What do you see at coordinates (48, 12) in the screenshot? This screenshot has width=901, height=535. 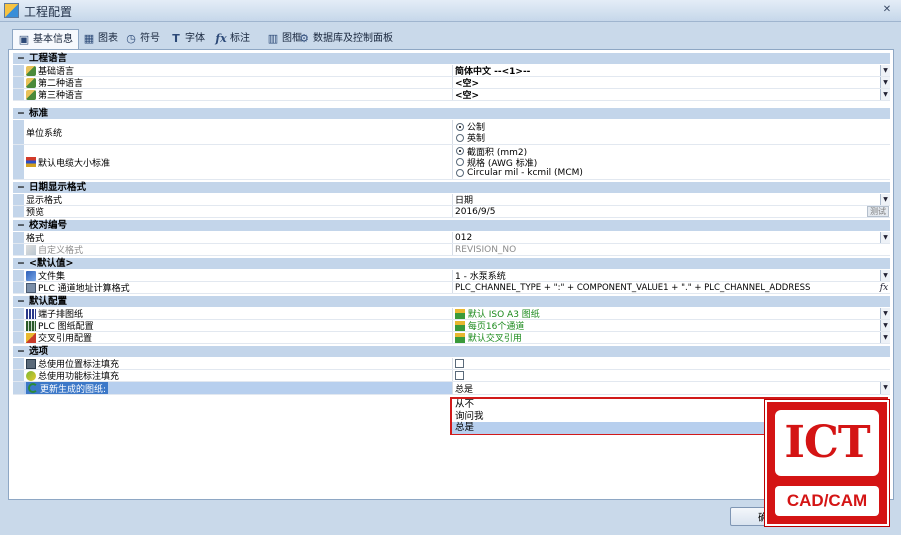 I see `window-title: 工程配置` at bounding box center [48, 12].